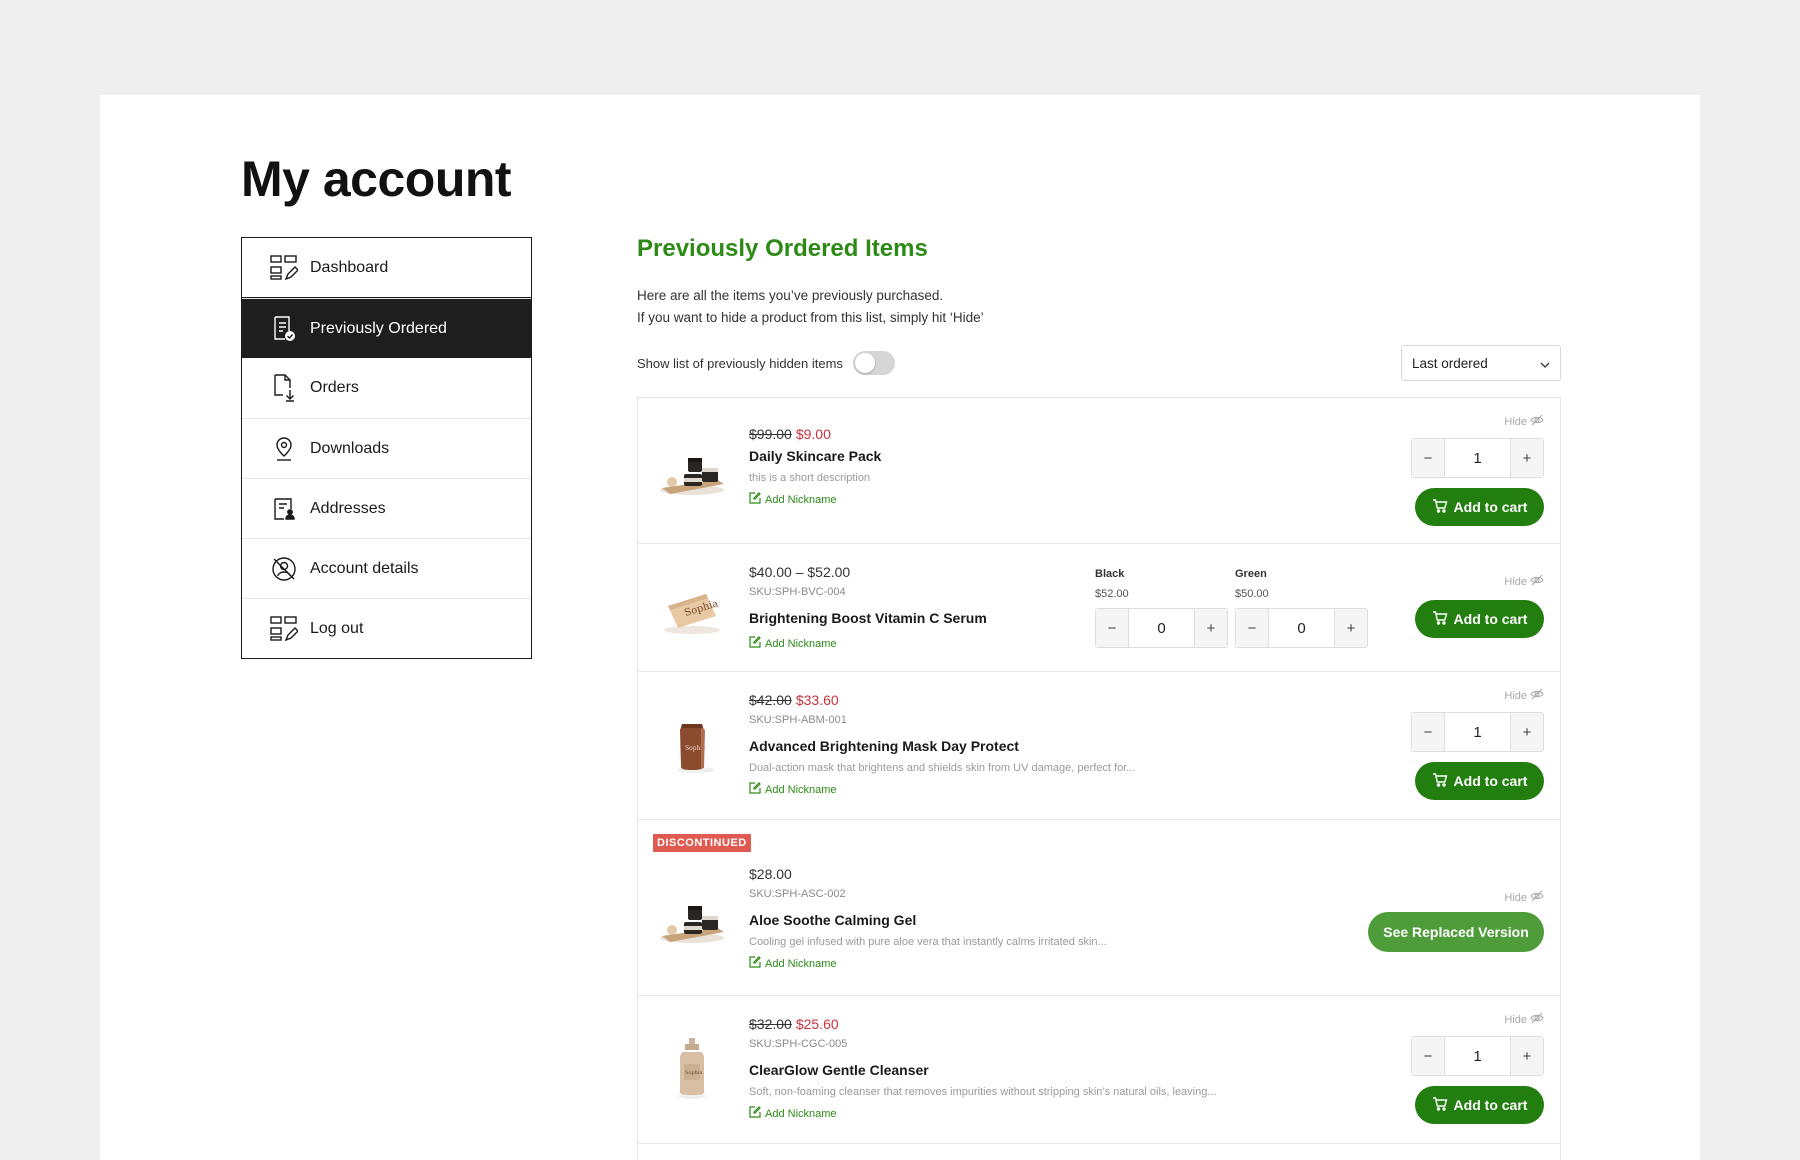  Describe the element at coordinates (284, 388) in the screenshot. I see `file-download-icon` at that location.